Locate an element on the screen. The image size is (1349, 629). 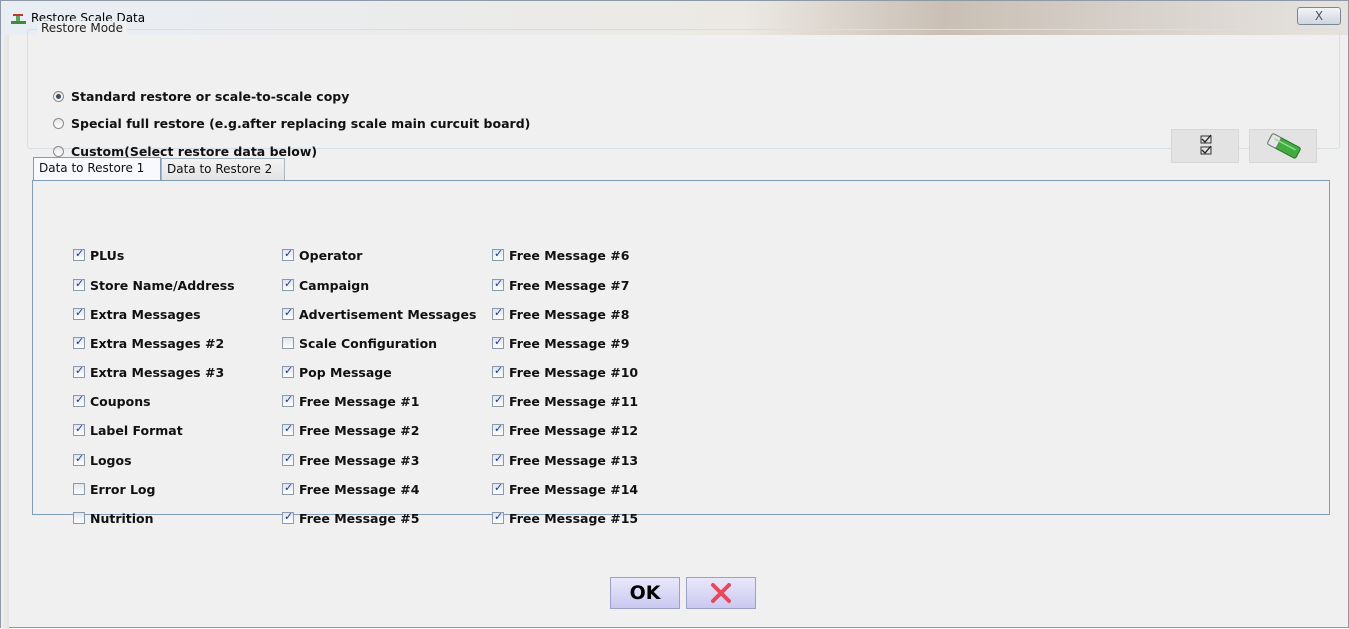
checkbox-campaign: Campaign is located at coordinates (325, 285).